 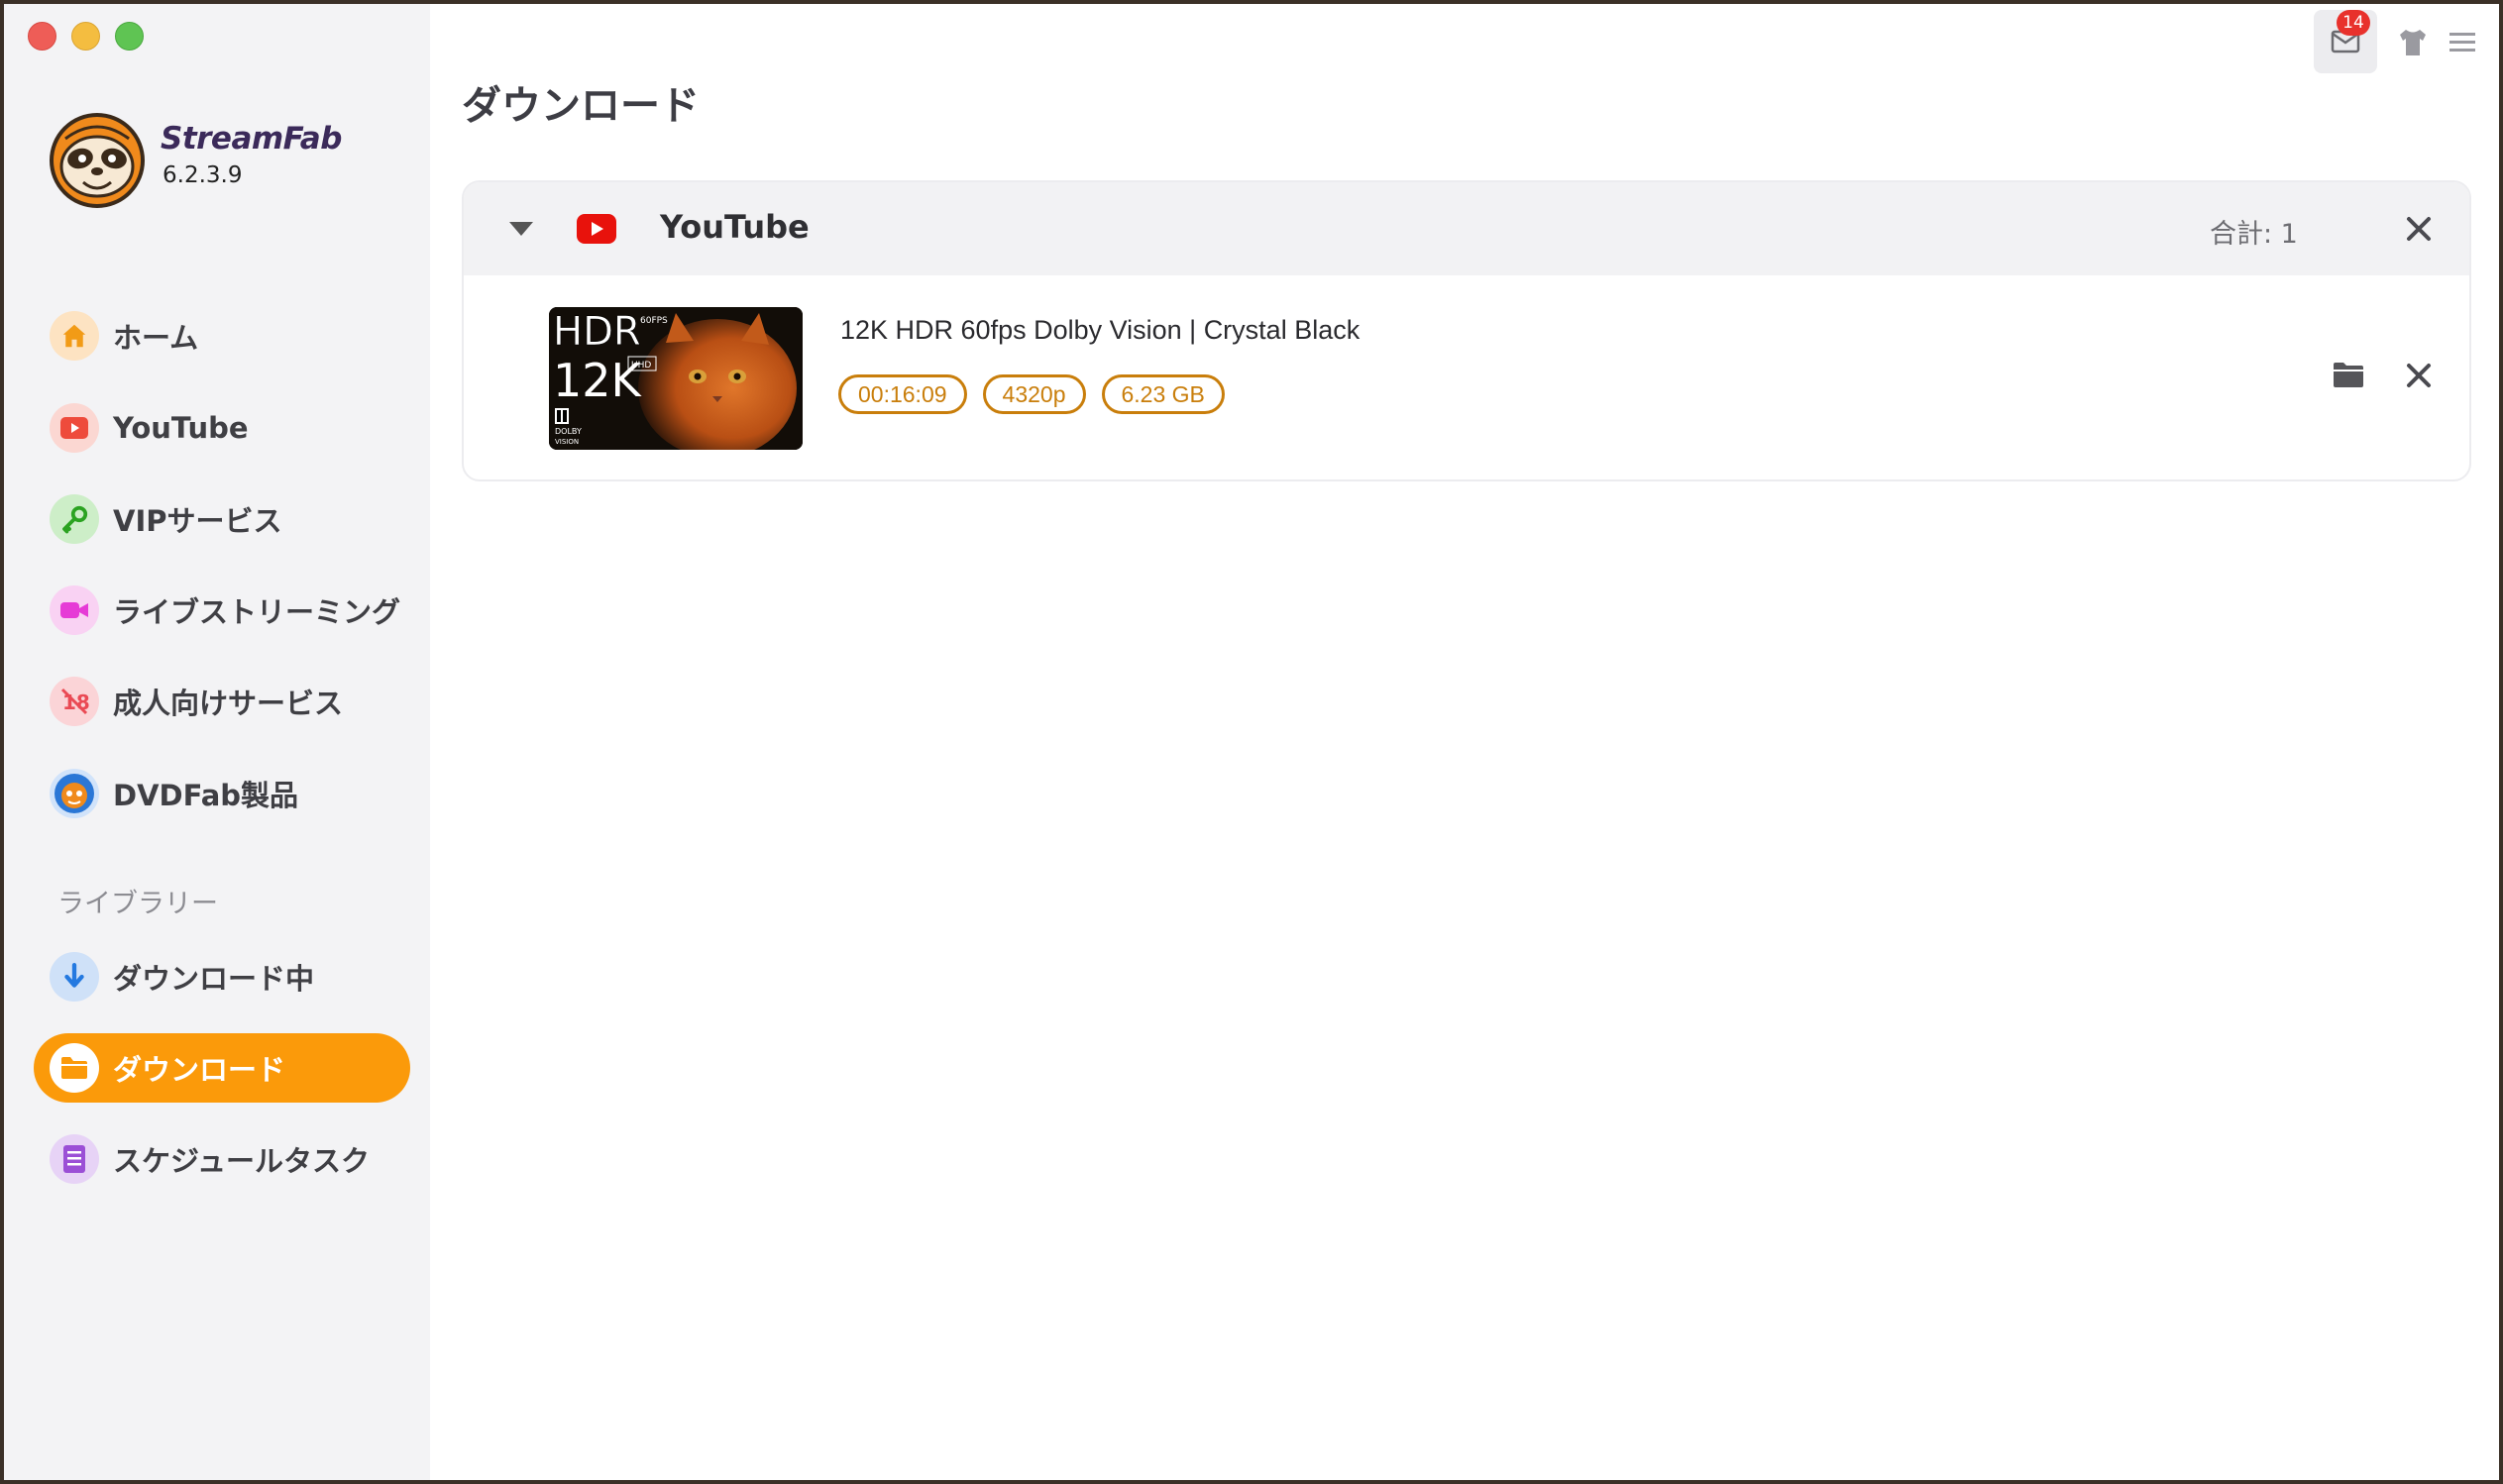 I want to click on sidebar-item-vip: VIPサービス, so click(x=222, y=519).